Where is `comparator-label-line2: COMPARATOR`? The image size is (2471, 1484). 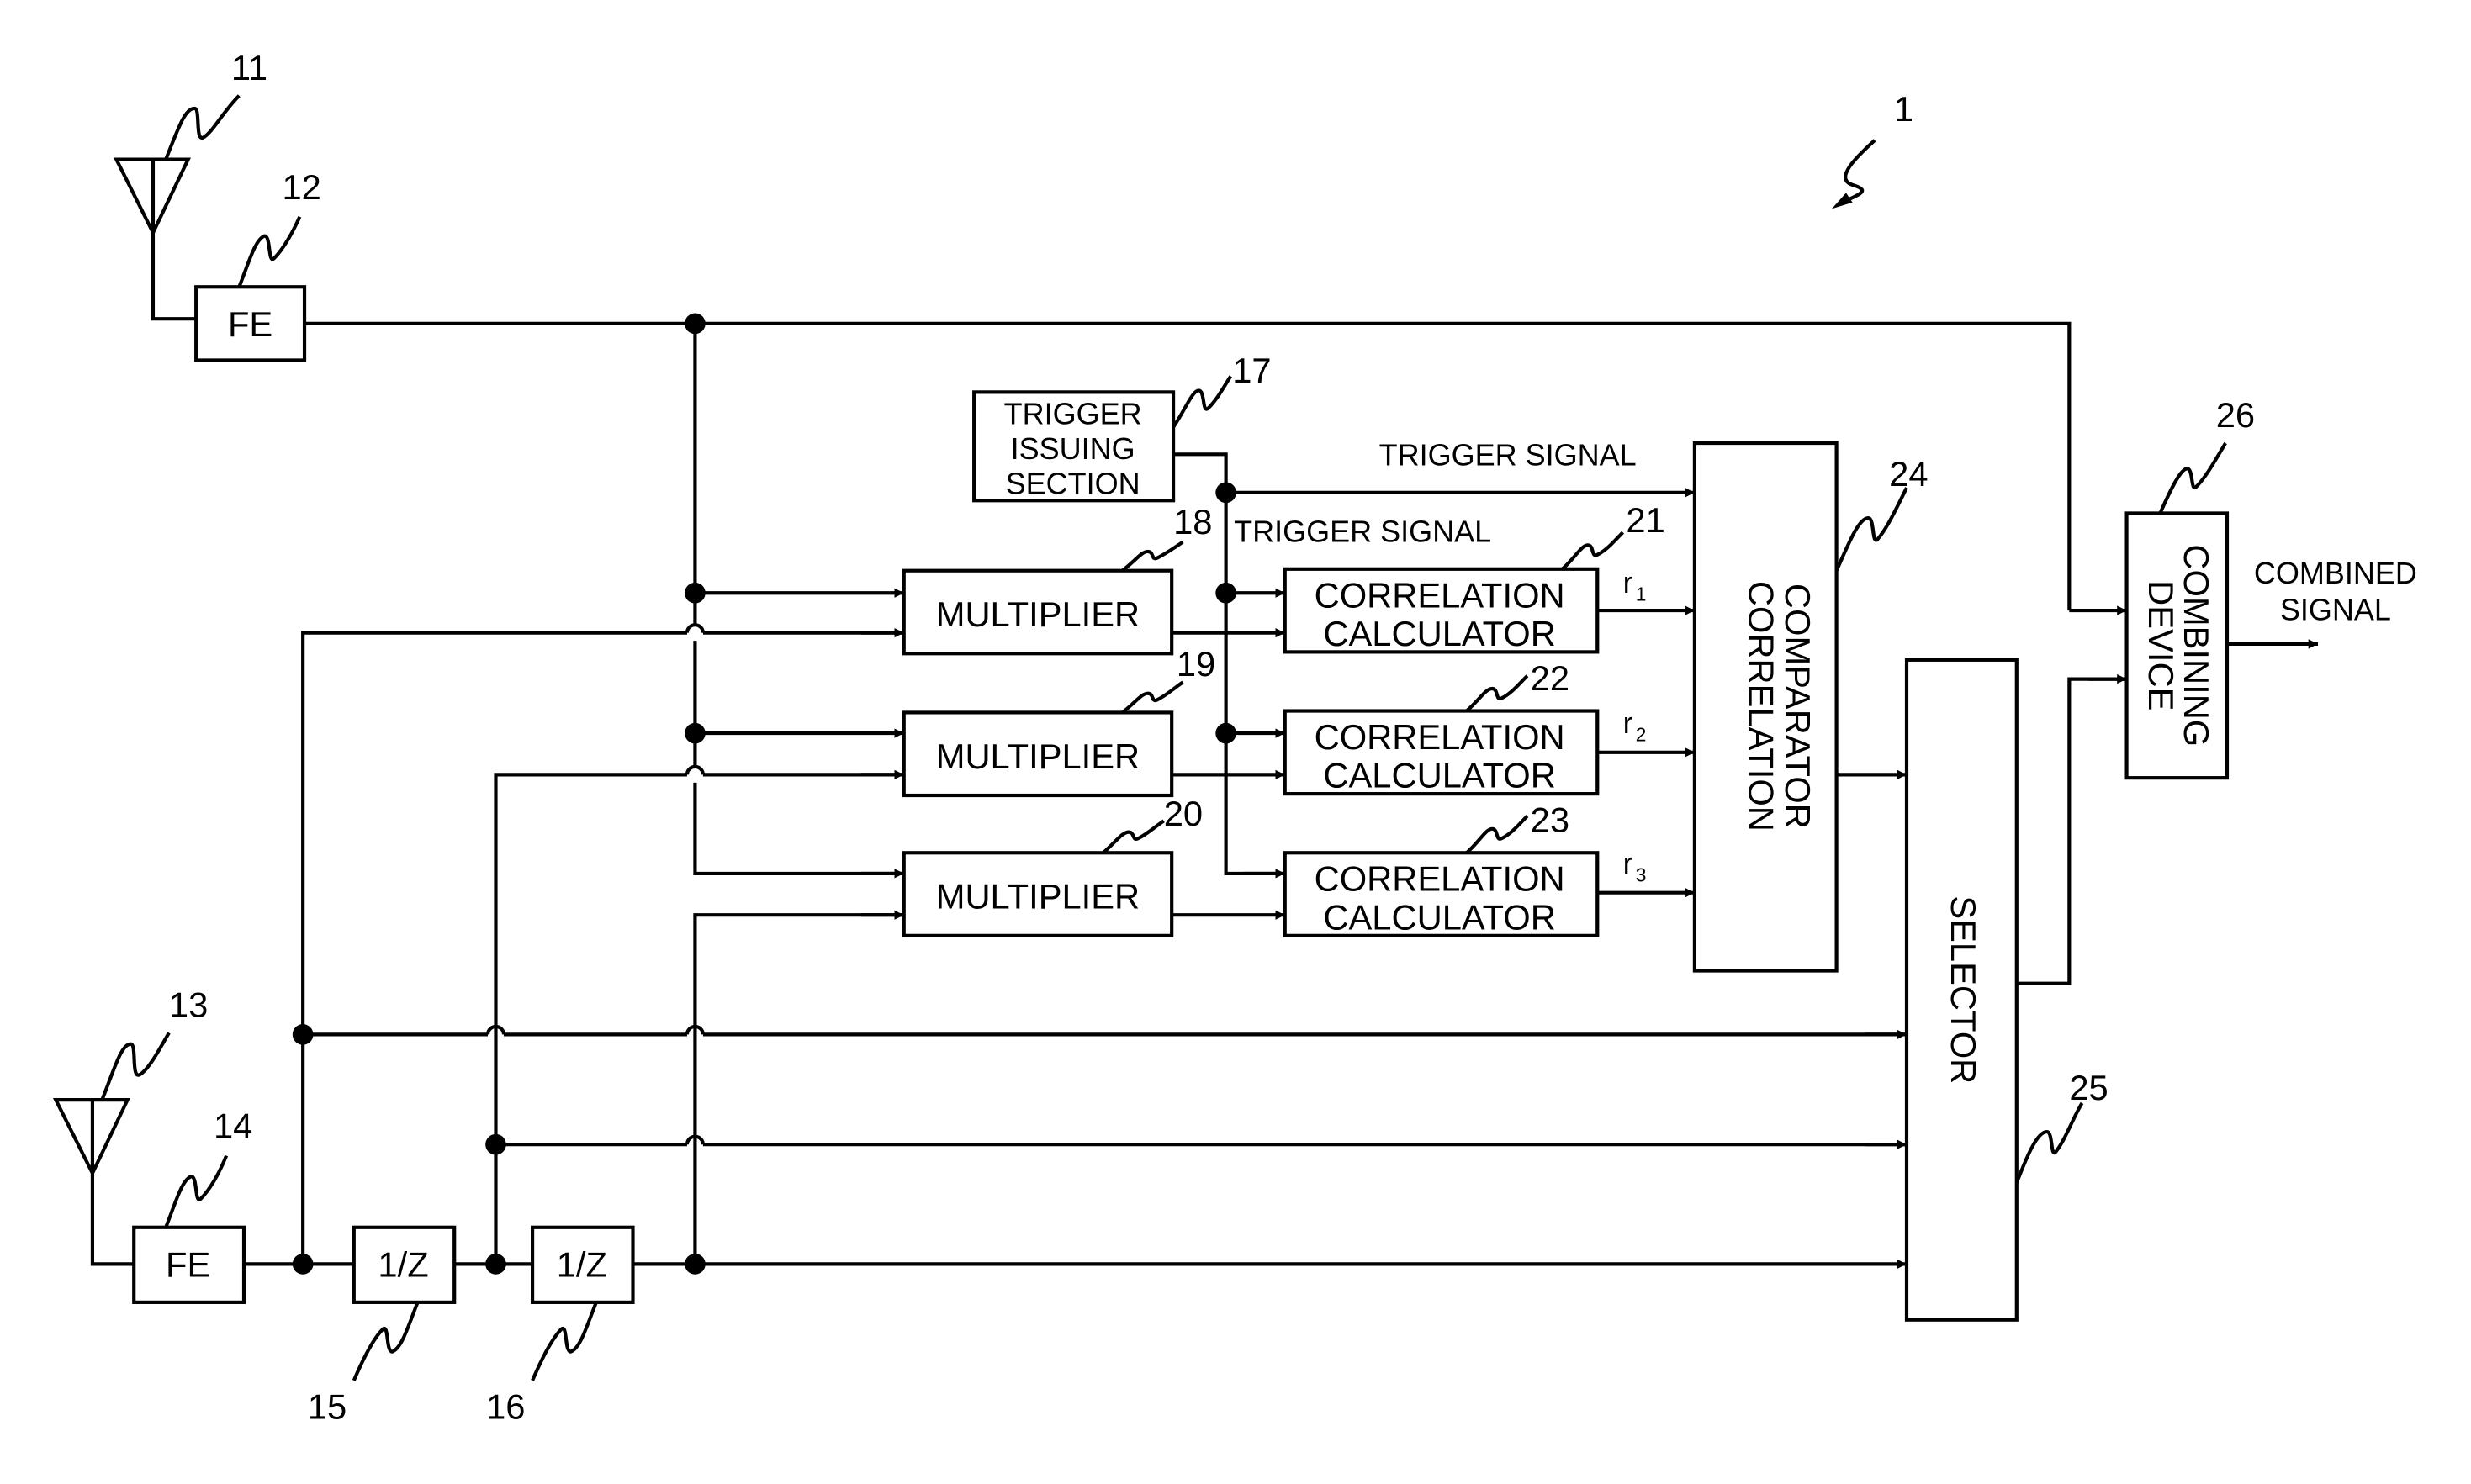 comparator-label-line2: COMPARATOR is located at coordinates (1798, 706).